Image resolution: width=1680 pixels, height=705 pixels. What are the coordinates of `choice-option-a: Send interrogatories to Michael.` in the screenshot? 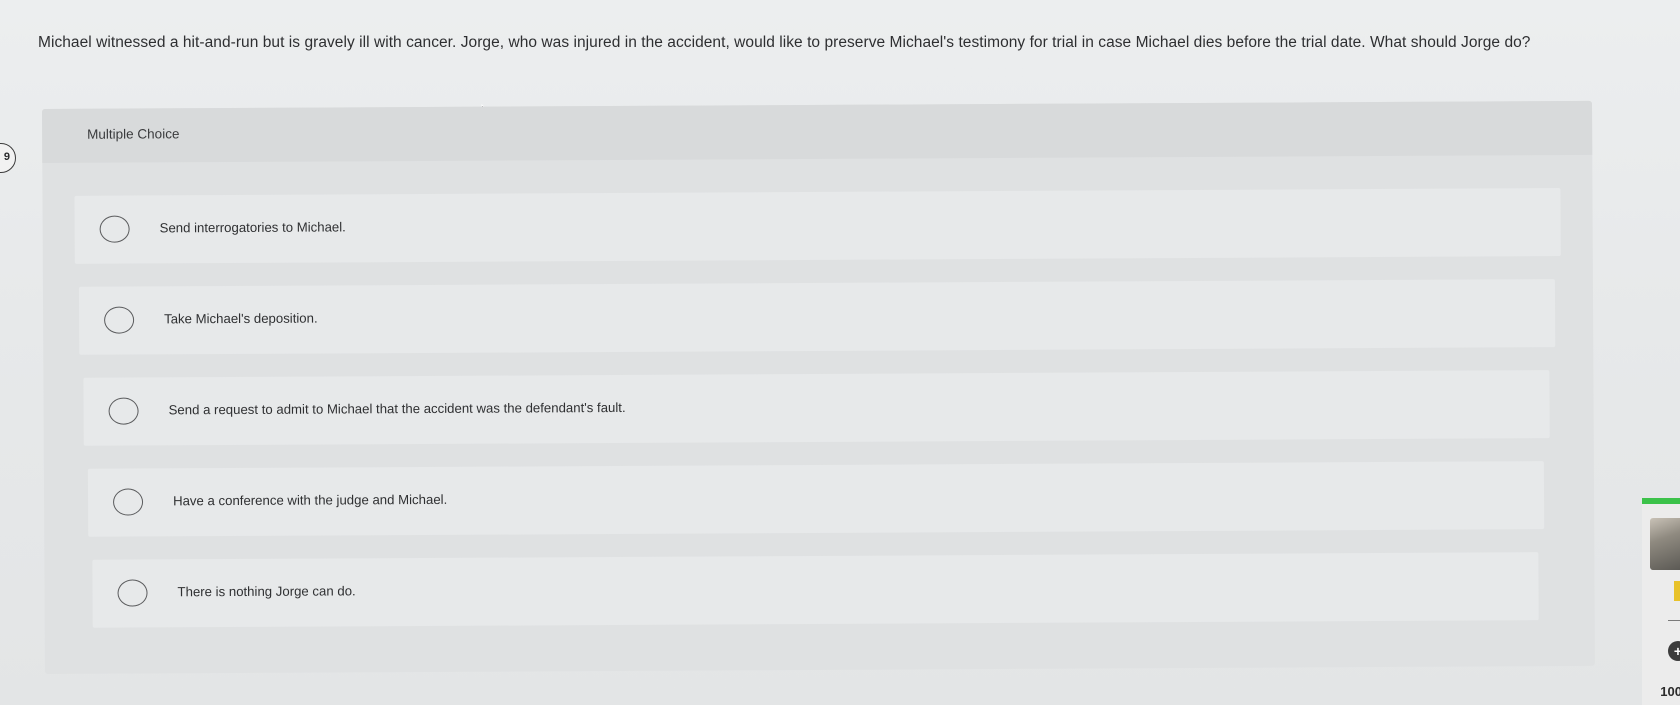 It's located at (817, 226).